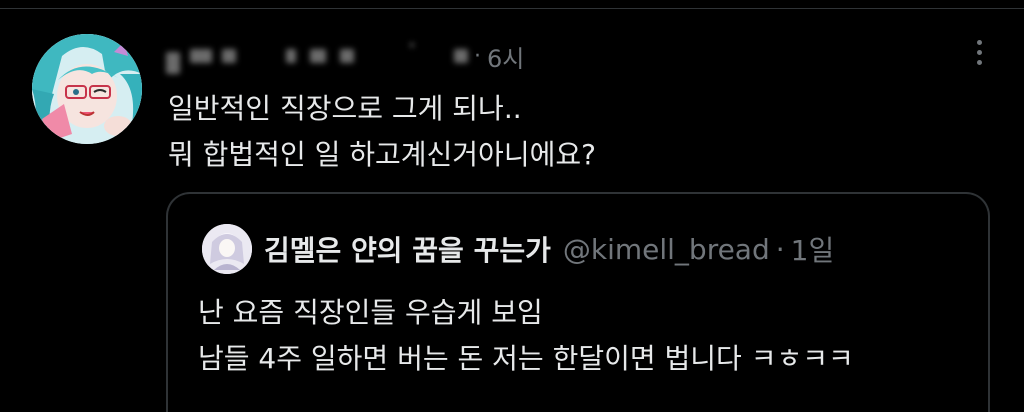 The image size is (1024, 412). I want to click on tweet-time: 6시, so click(505, 56).